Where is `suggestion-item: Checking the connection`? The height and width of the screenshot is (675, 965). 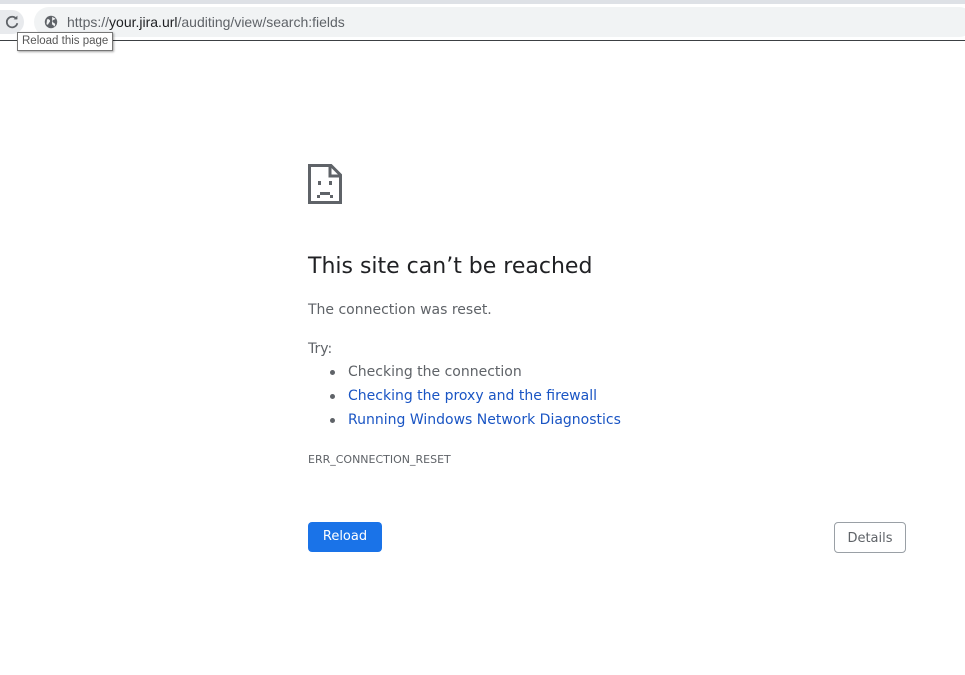 suggestion-item: Checking the connection is located at coordinates (464, 374).